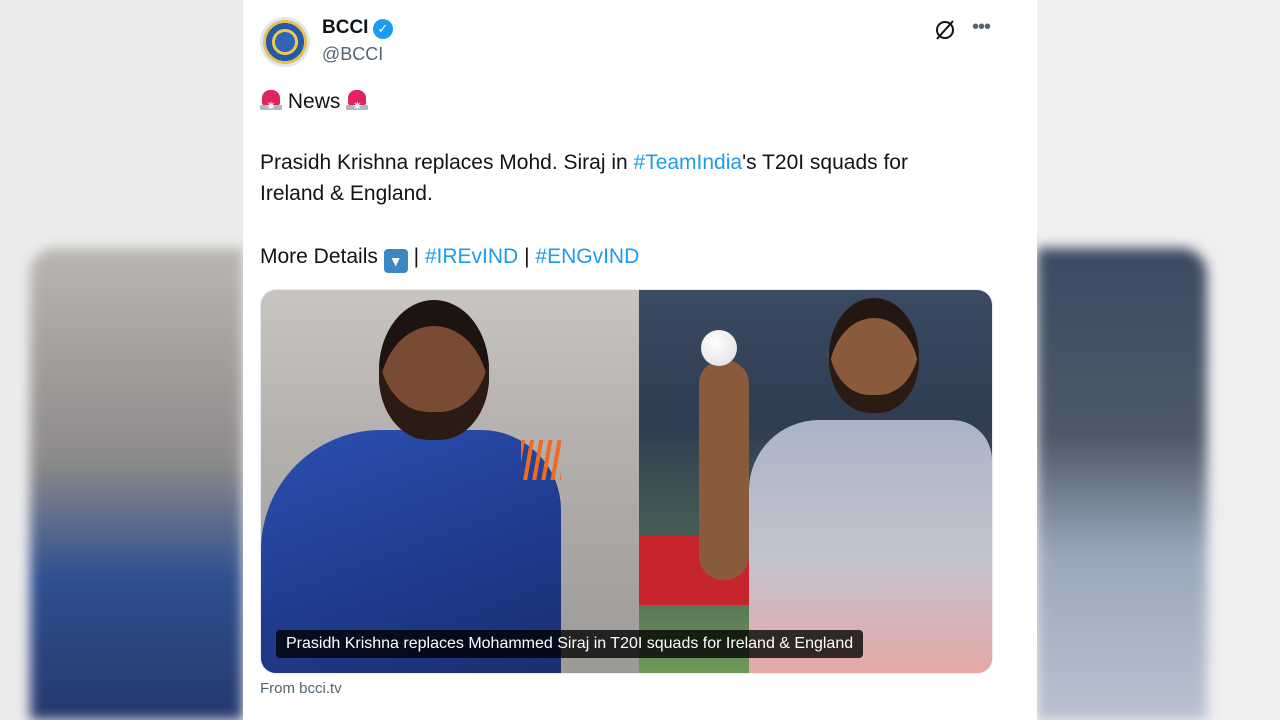  What do you see at coordinates (434, 370) in the screenshot?
I see `player-head-left` at bounding box center [434, 370].